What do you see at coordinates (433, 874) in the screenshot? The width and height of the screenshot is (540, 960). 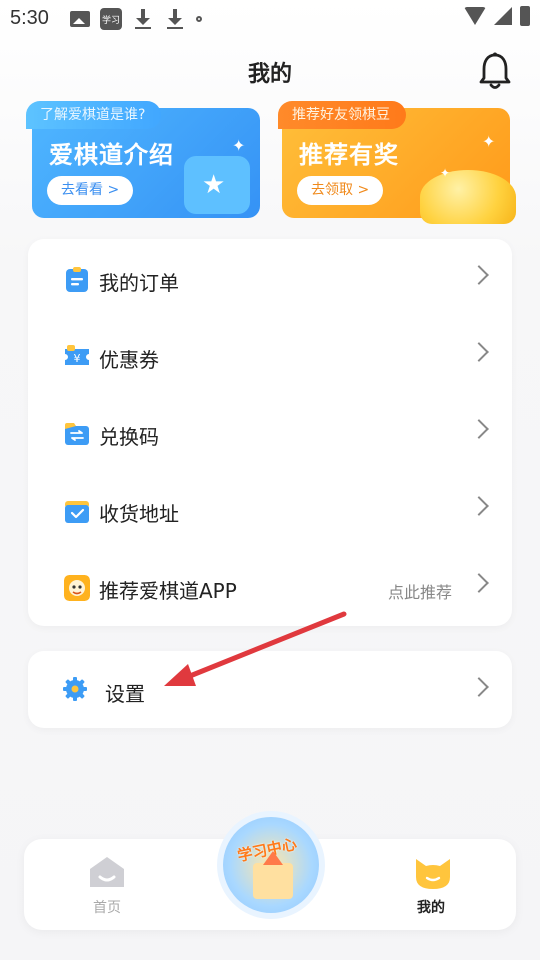 I see `cat-face-icon` at bounding box center [433, 874].